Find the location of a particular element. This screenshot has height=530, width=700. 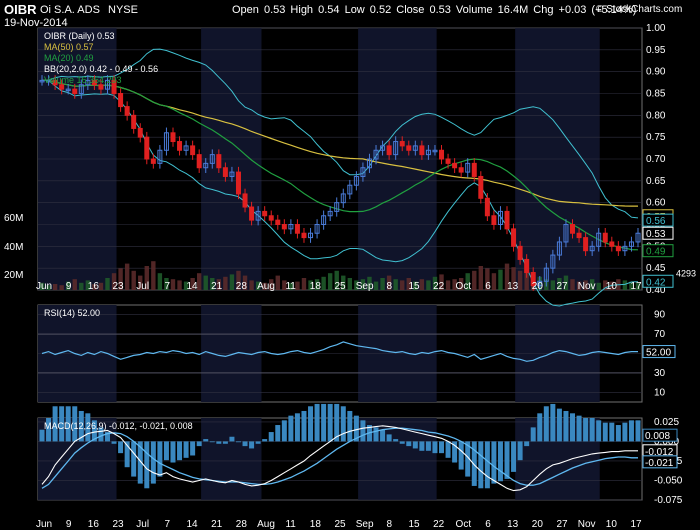

bottom-x-tick: 18 is located at coordinates (316, 524).